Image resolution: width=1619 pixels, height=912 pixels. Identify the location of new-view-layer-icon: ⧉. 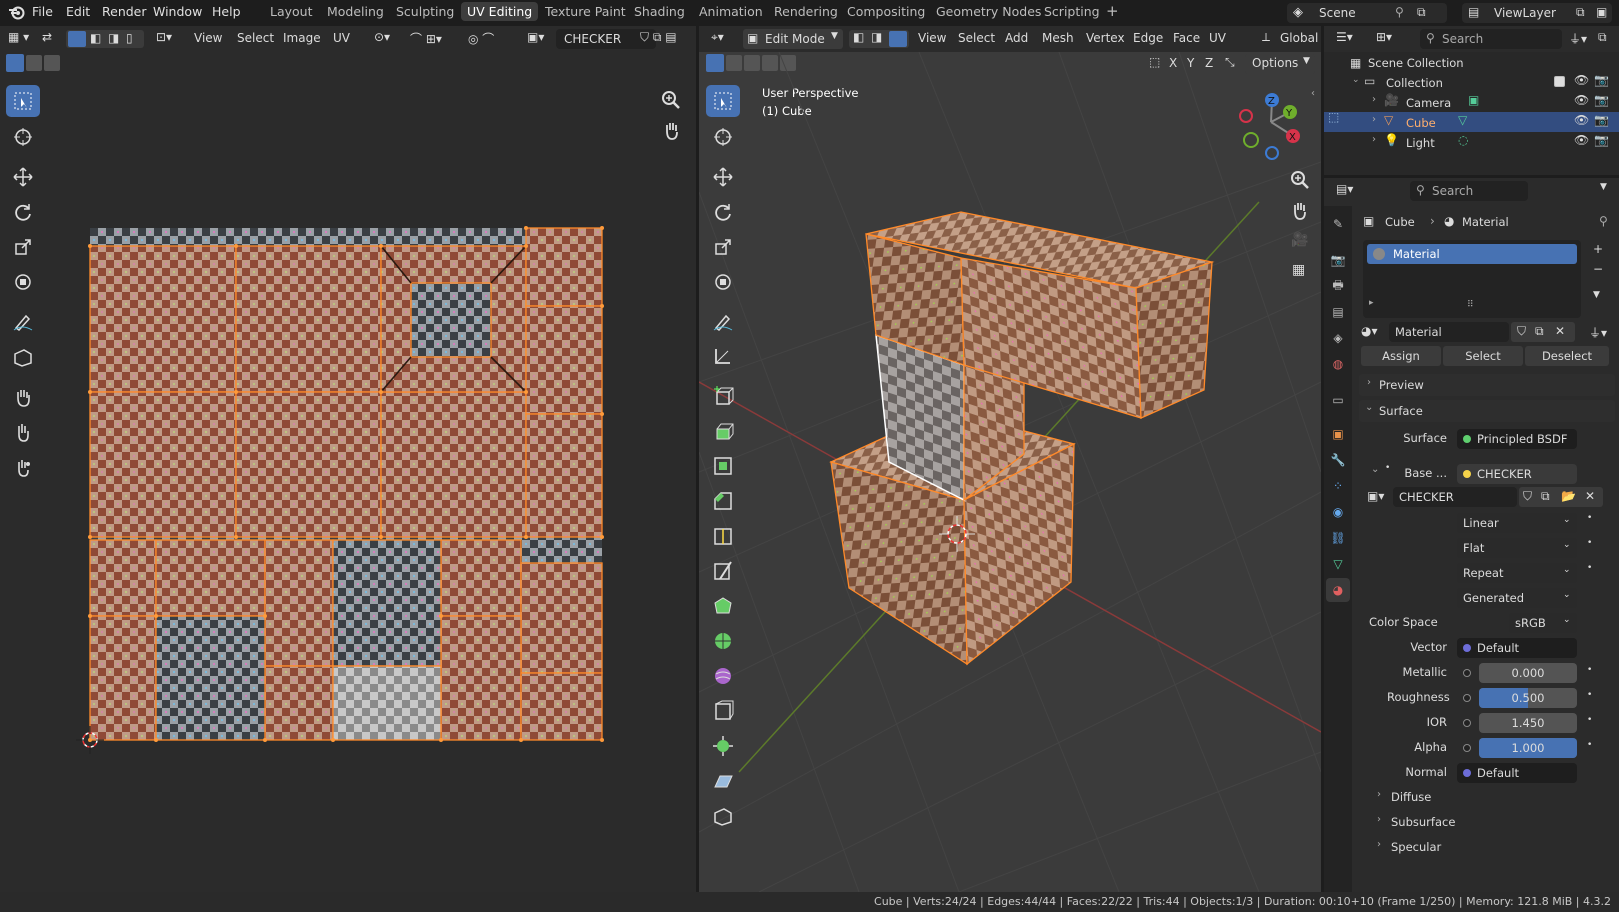
(1580, 12).